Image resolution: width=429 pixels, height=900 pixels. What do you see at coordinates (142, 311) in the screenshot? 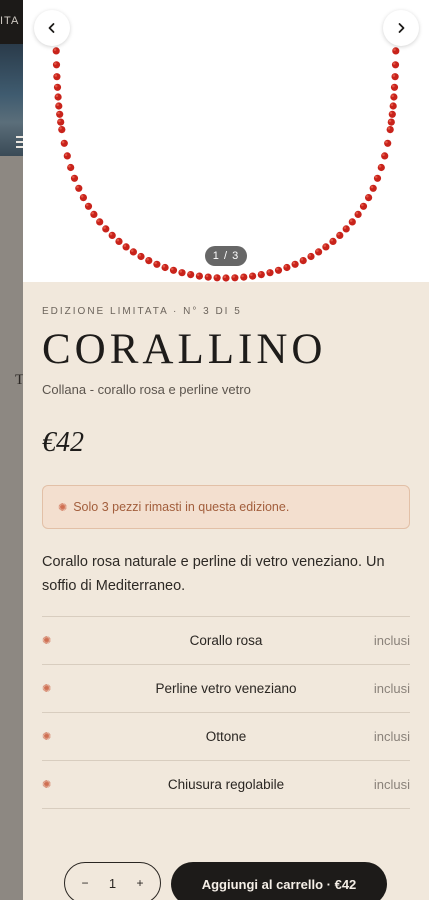
I see `edition-label: EDIZIONE LIMITATA · N° 3 DI 5` at bounding box center [142, 311].